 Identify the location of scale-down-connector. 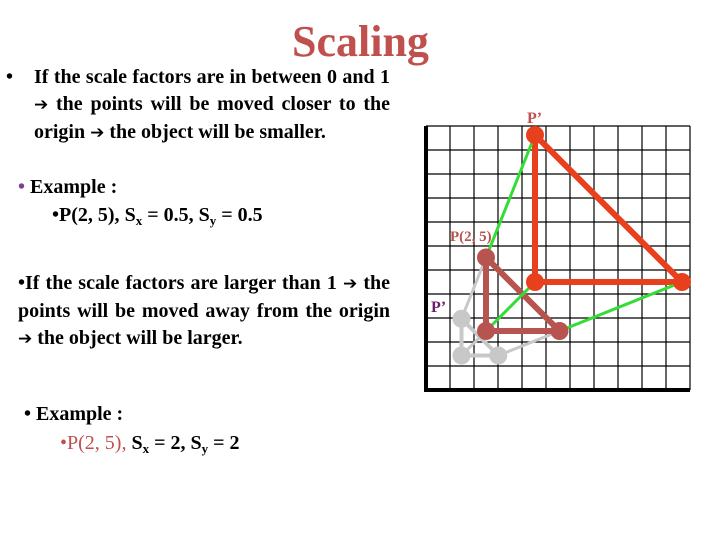
(529, 343).